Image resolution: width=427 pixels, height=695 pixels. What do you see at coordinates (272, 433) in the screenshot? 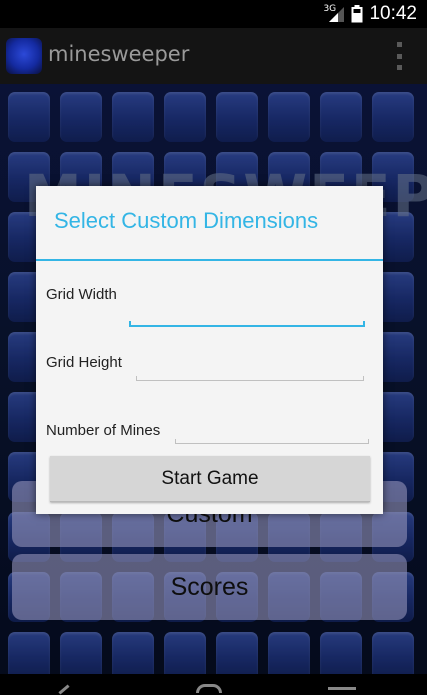
I see `number-of-mines-input` at bounding box center [272, 433].